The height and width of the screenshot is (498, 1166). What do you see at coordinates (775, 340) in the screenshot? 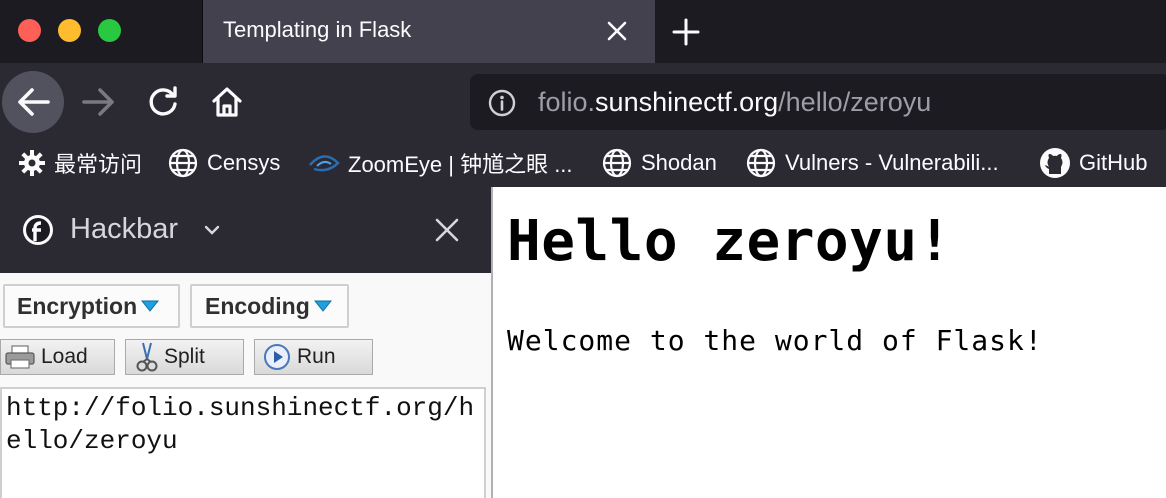
I see `page-paragraph: Welcome to the world of Flask!` at bounding box center [775, 340].